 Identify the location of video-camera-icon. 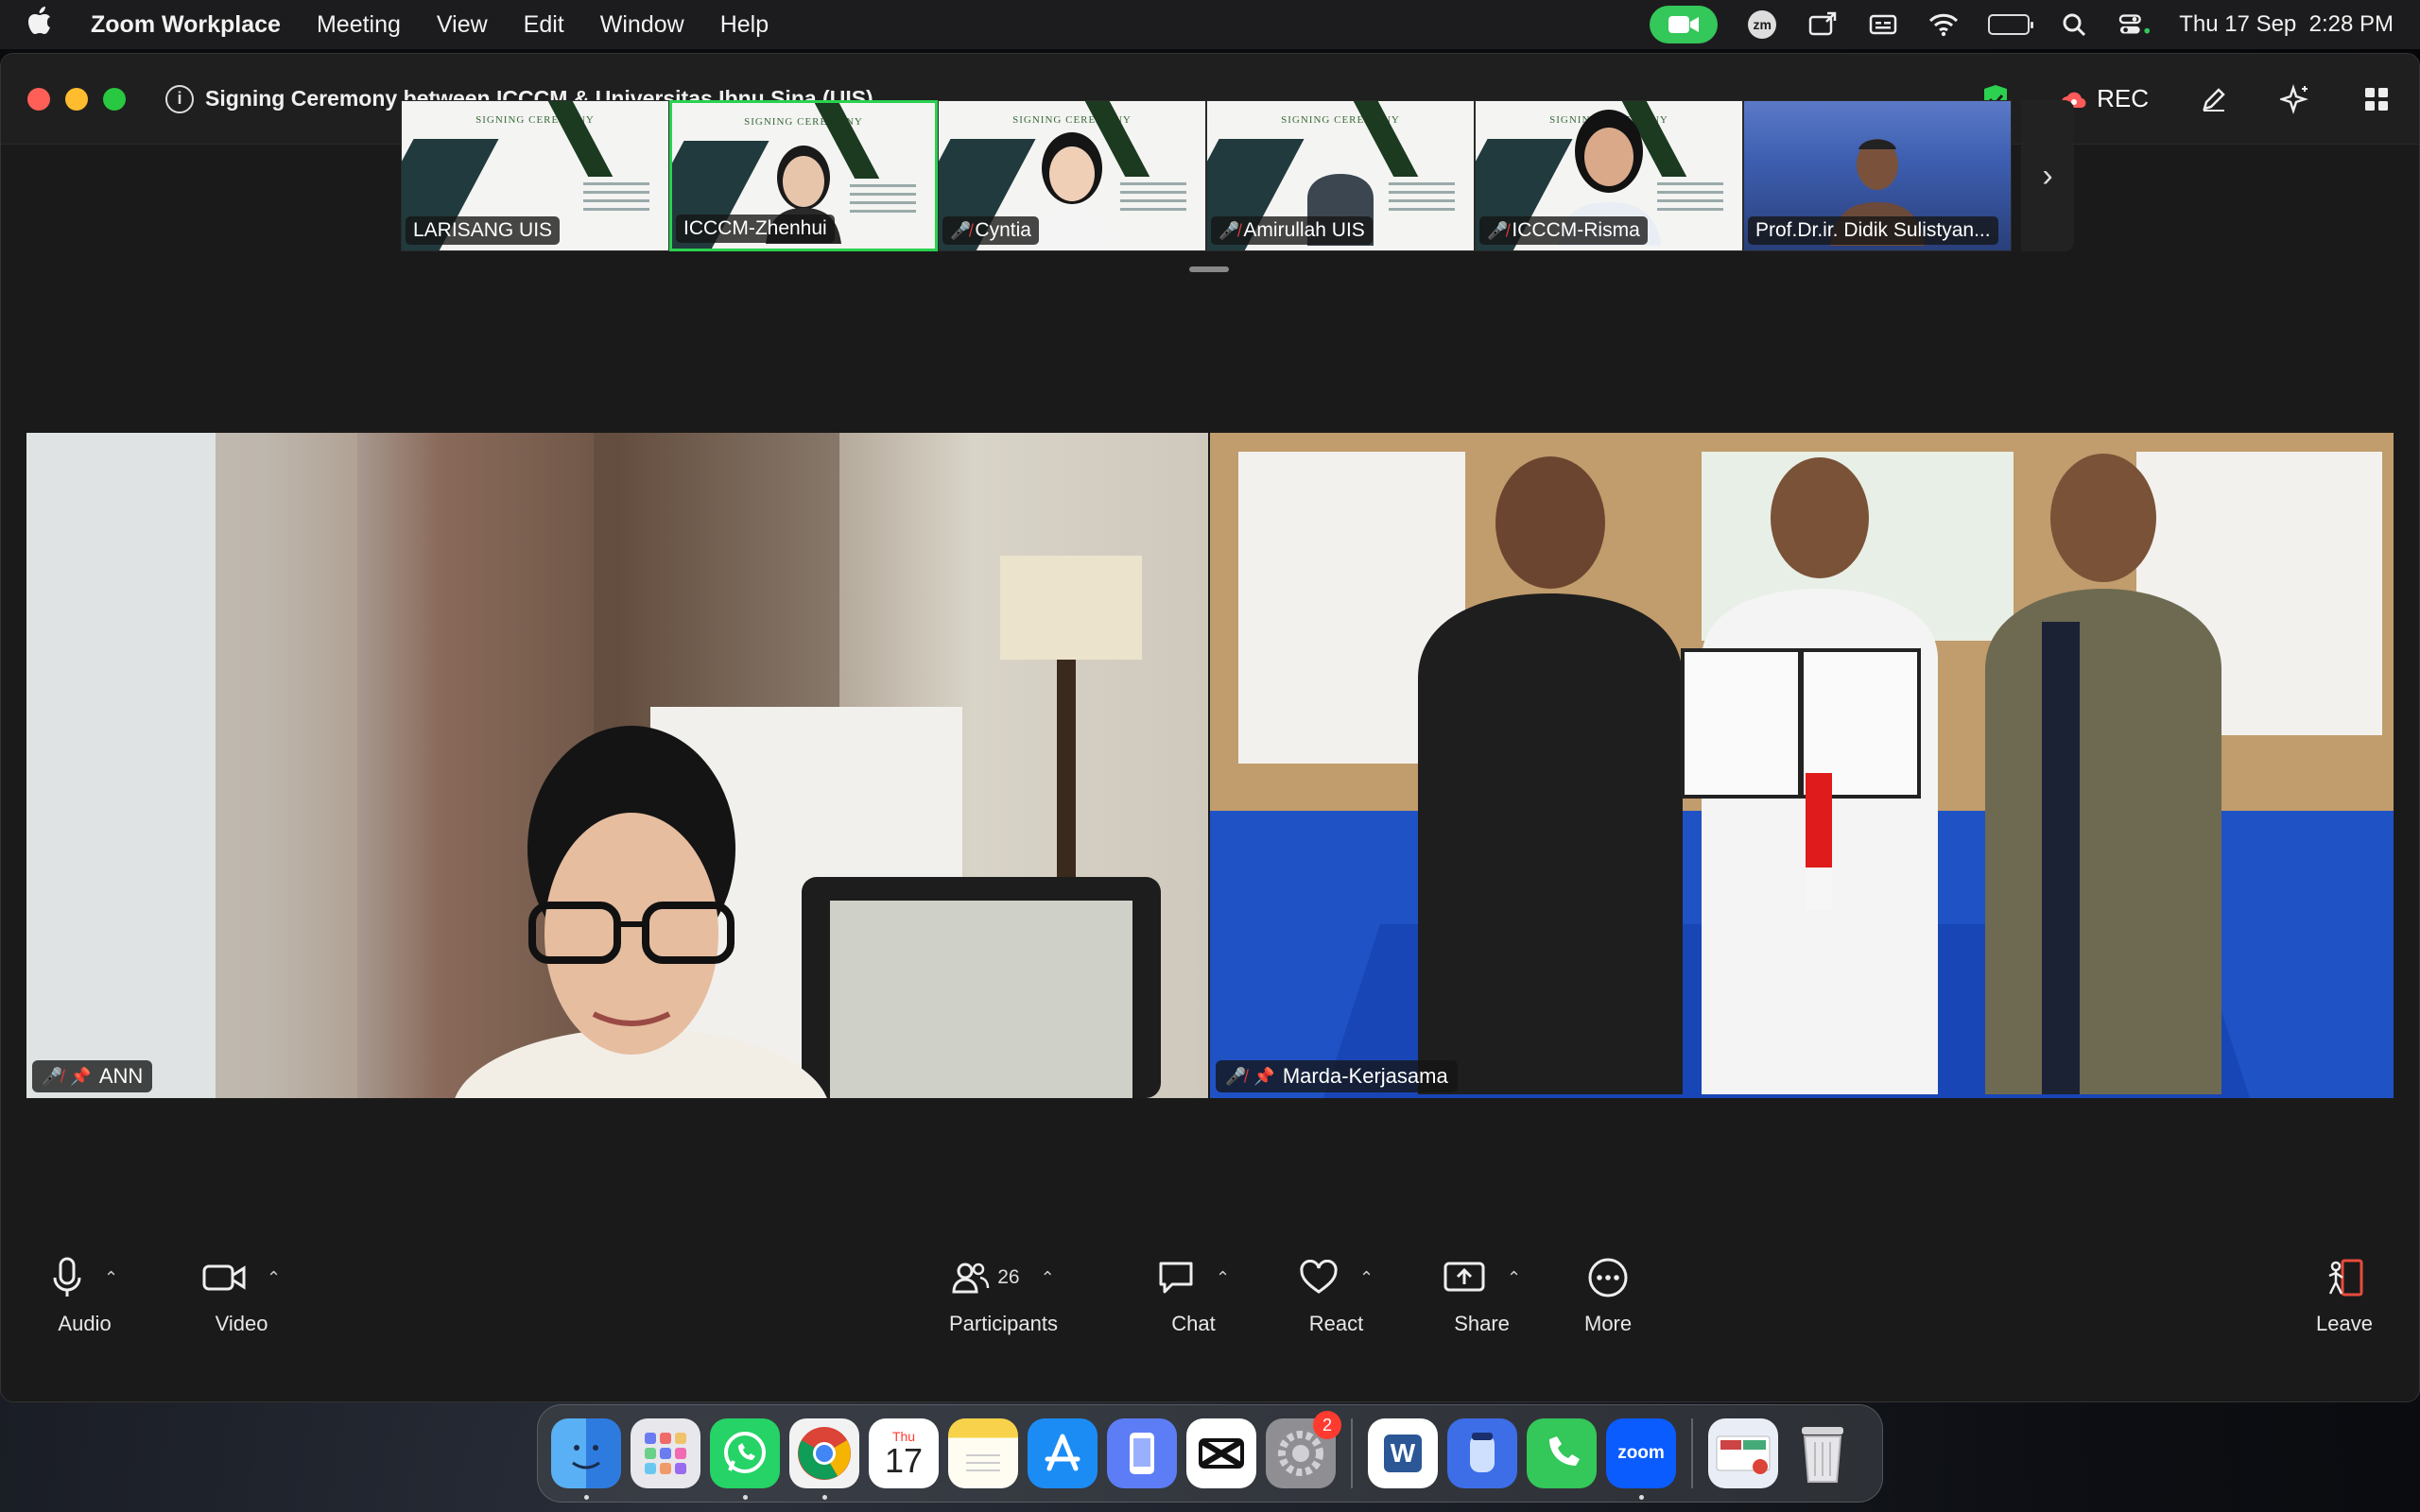
(224, 1277).